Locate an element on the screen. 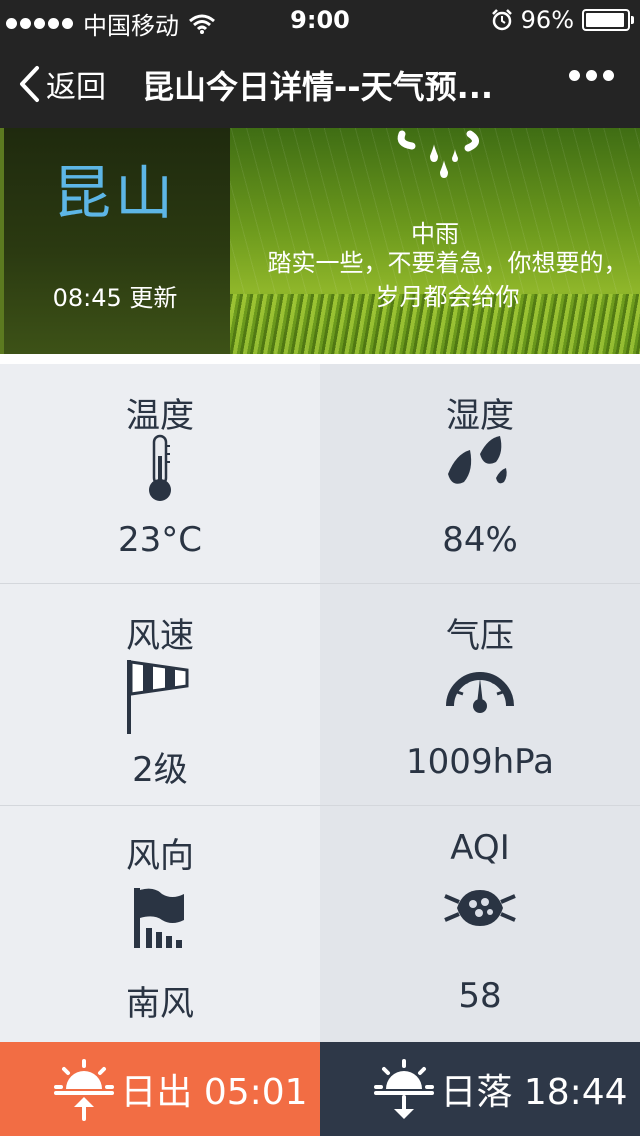 This screenshot has height=1136, width=640. sunset-label: 日落 18:44 is located at coordinates (534, 1092).